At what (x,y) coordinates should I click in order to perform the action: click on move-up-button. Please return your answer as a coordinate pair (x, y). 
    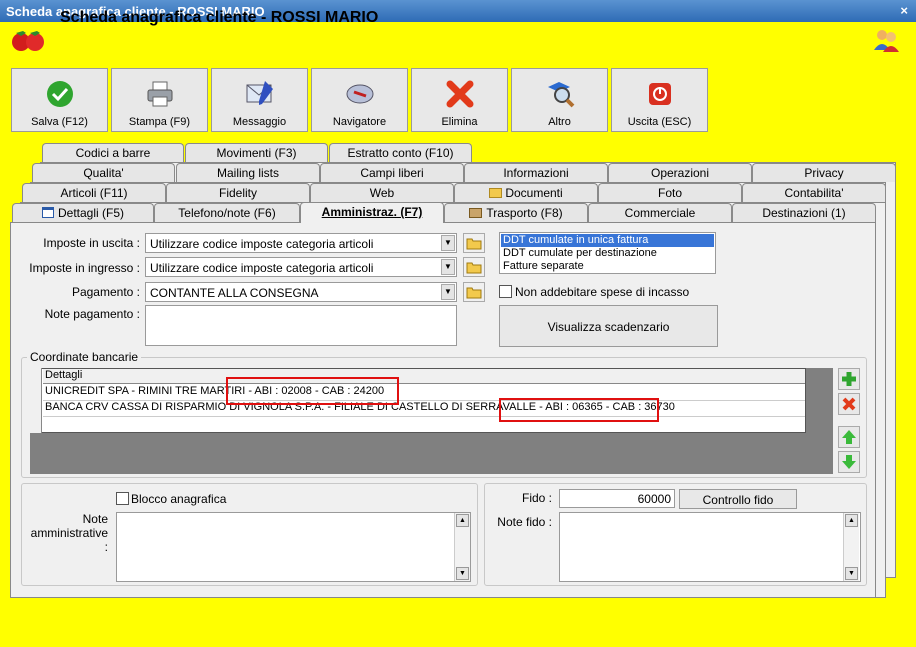
    Looking at the image, I should click on (849, 437).